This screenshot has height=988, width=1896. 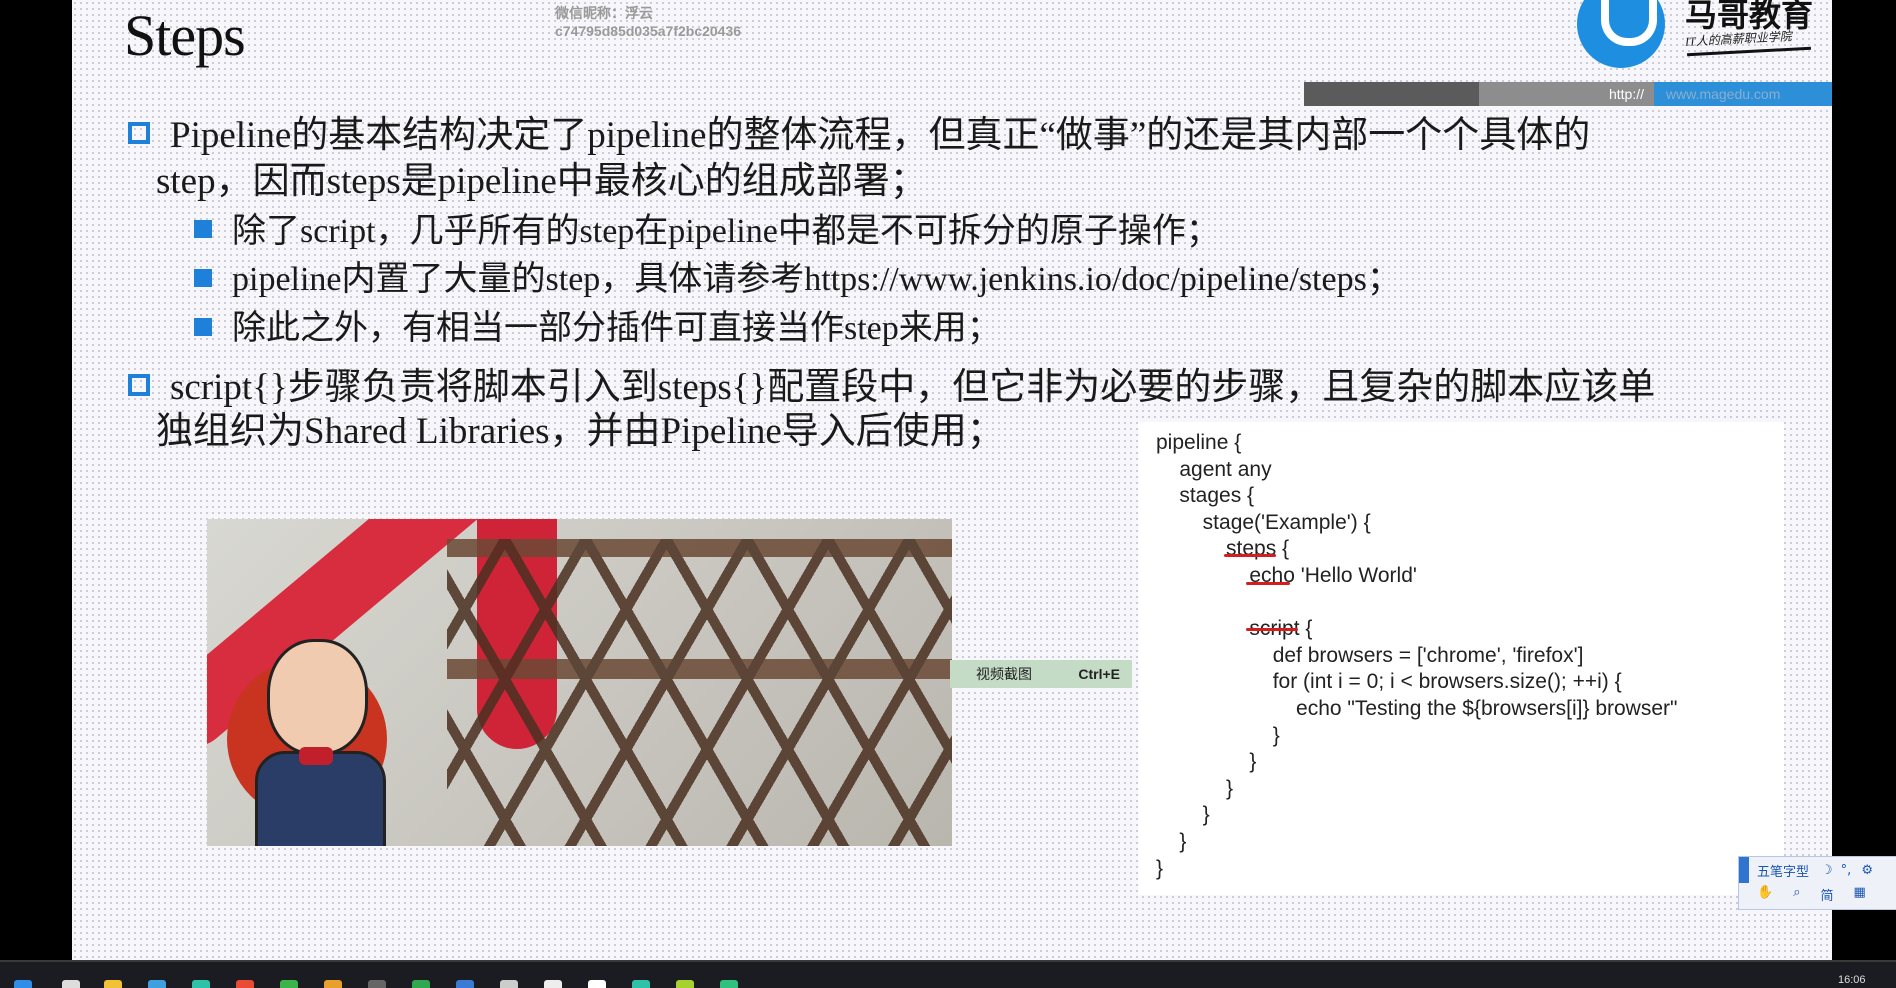 What do you see at coordinates (1234, 629) in the screenshot?
I see `code-line: script {` at bounding box center [1234, 629].